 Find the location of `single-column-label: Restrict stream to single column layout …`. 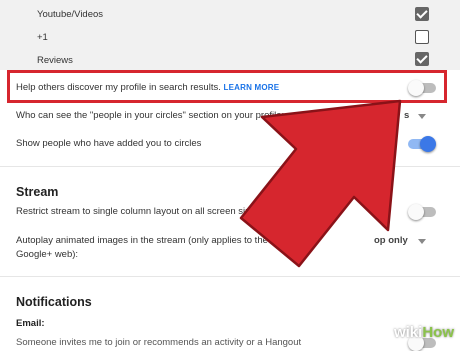

single-column-label: Restrict stream to single column layout … is located at coordinates (138, 211).